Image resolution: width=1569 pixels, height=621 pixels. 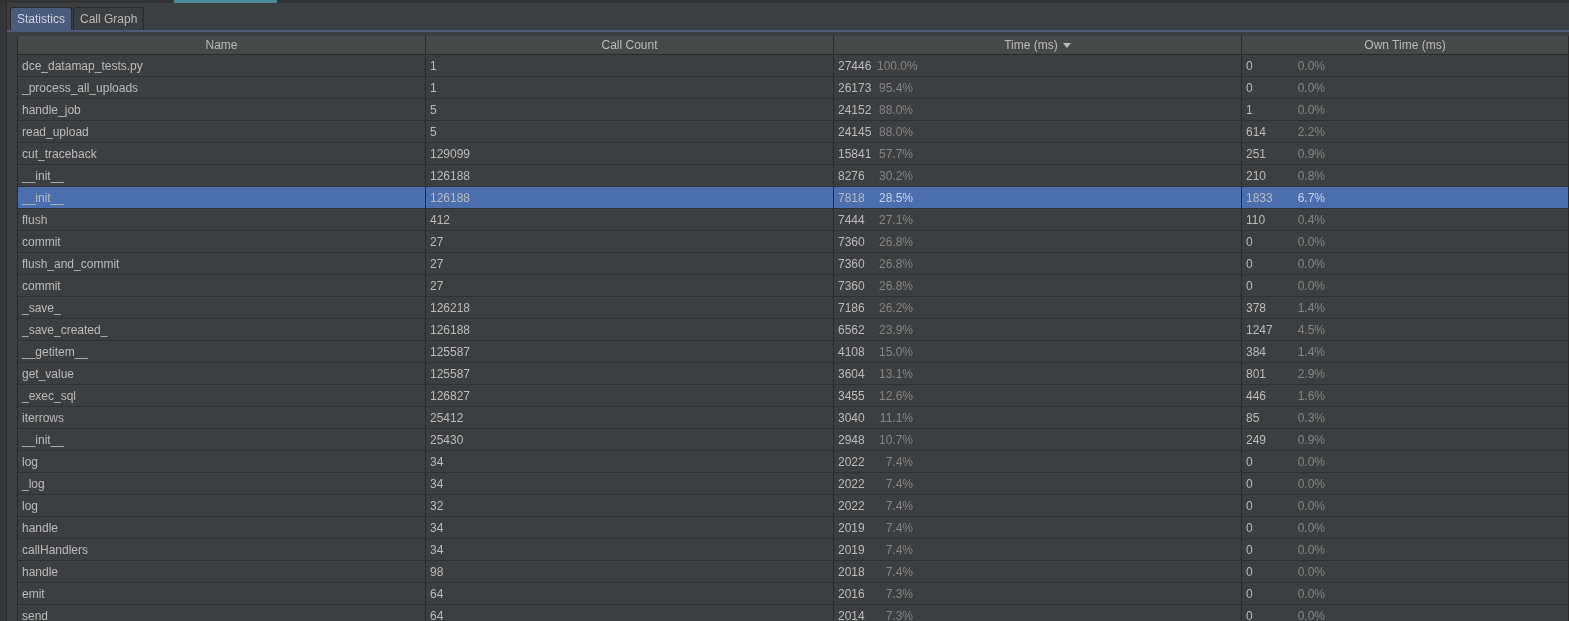 What do you see at coordinates (35, 614) in the screenshot?
I see `table-cell: send` at bounding box center [35, 614].